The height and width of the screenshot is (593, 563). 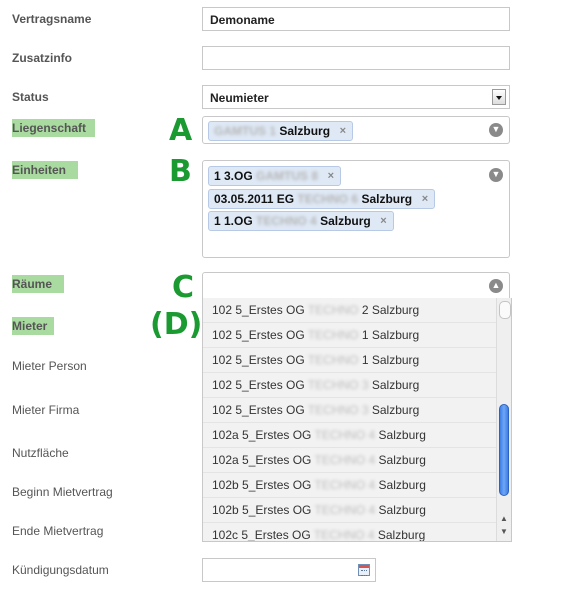 What do you see at coordinates (49, 366) in the screenshot?
I see `label-mieter-person: Mieter Person` at bounding box center [49, 366].